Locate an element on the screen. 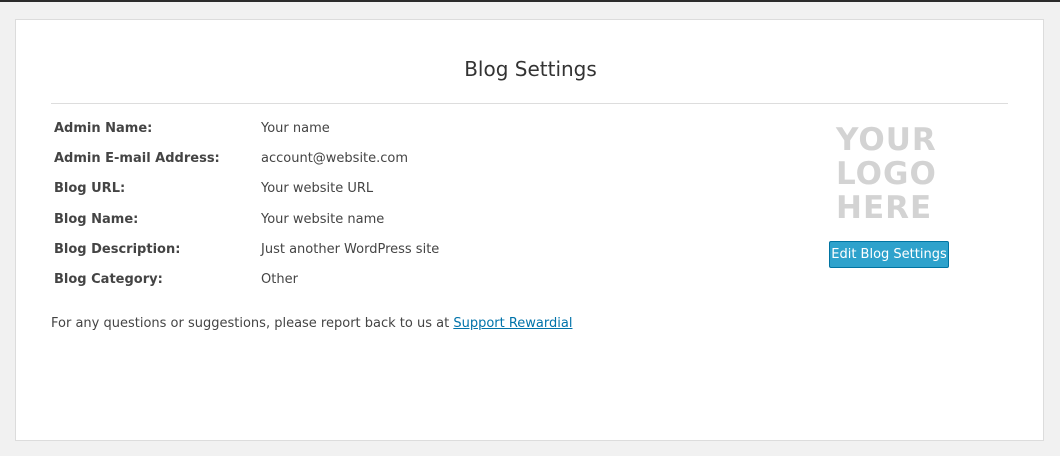 This screenshot has width=1060, height=456. logo-line: HERE is located at coordinates (884, 208).